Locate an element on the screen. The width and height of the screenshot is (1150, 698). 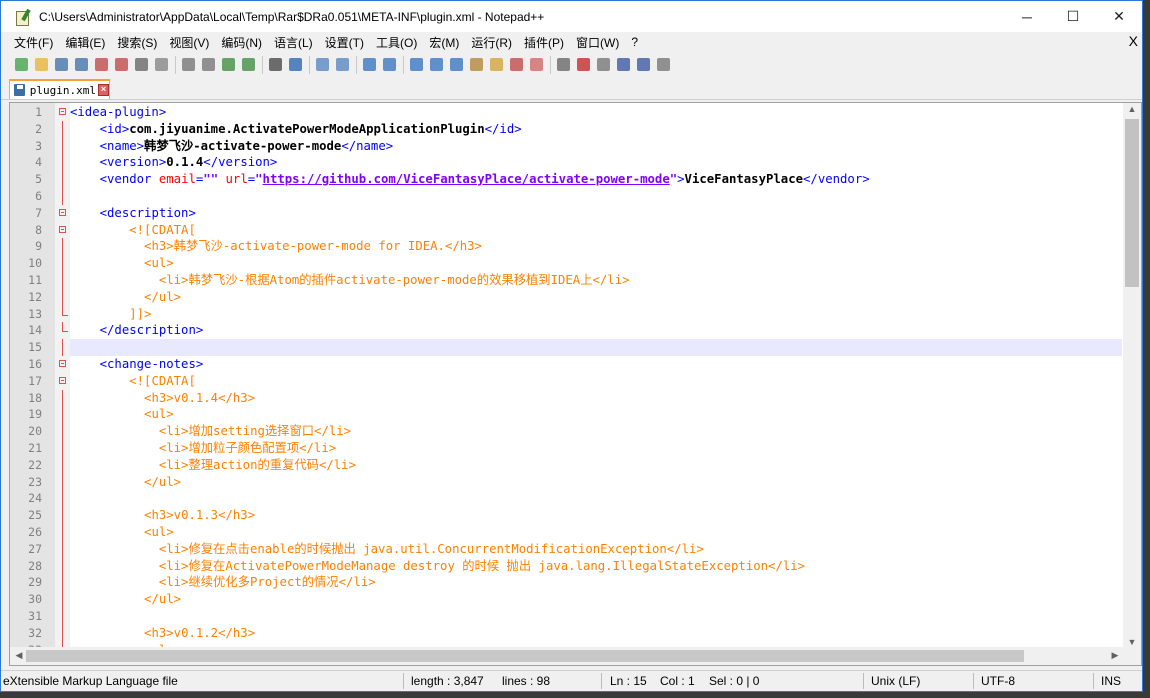
menu-item-11: 窗口(W) is located at coordinates (597, 42).